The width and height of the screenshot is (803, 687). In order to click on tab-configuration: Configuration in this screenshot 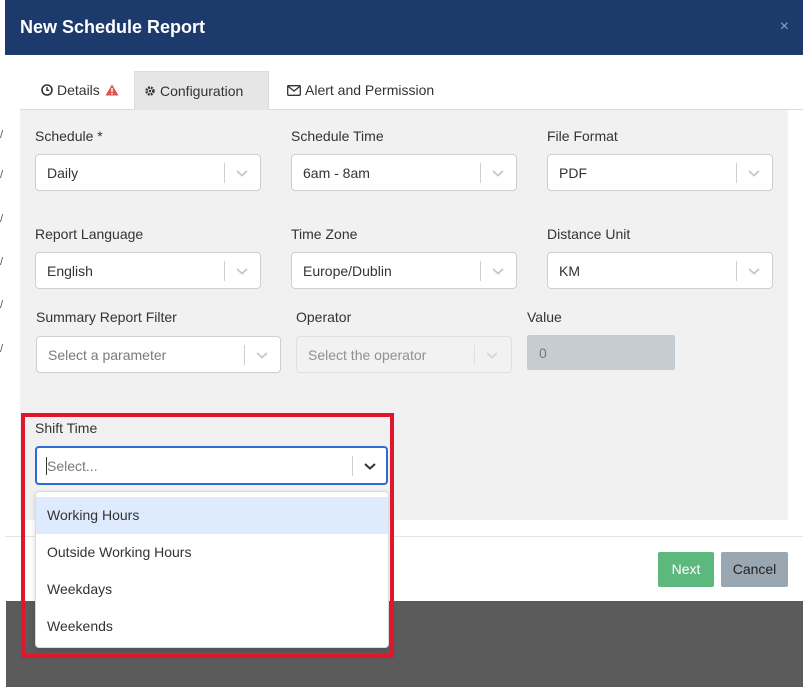, I will do `click(201, 90)`.